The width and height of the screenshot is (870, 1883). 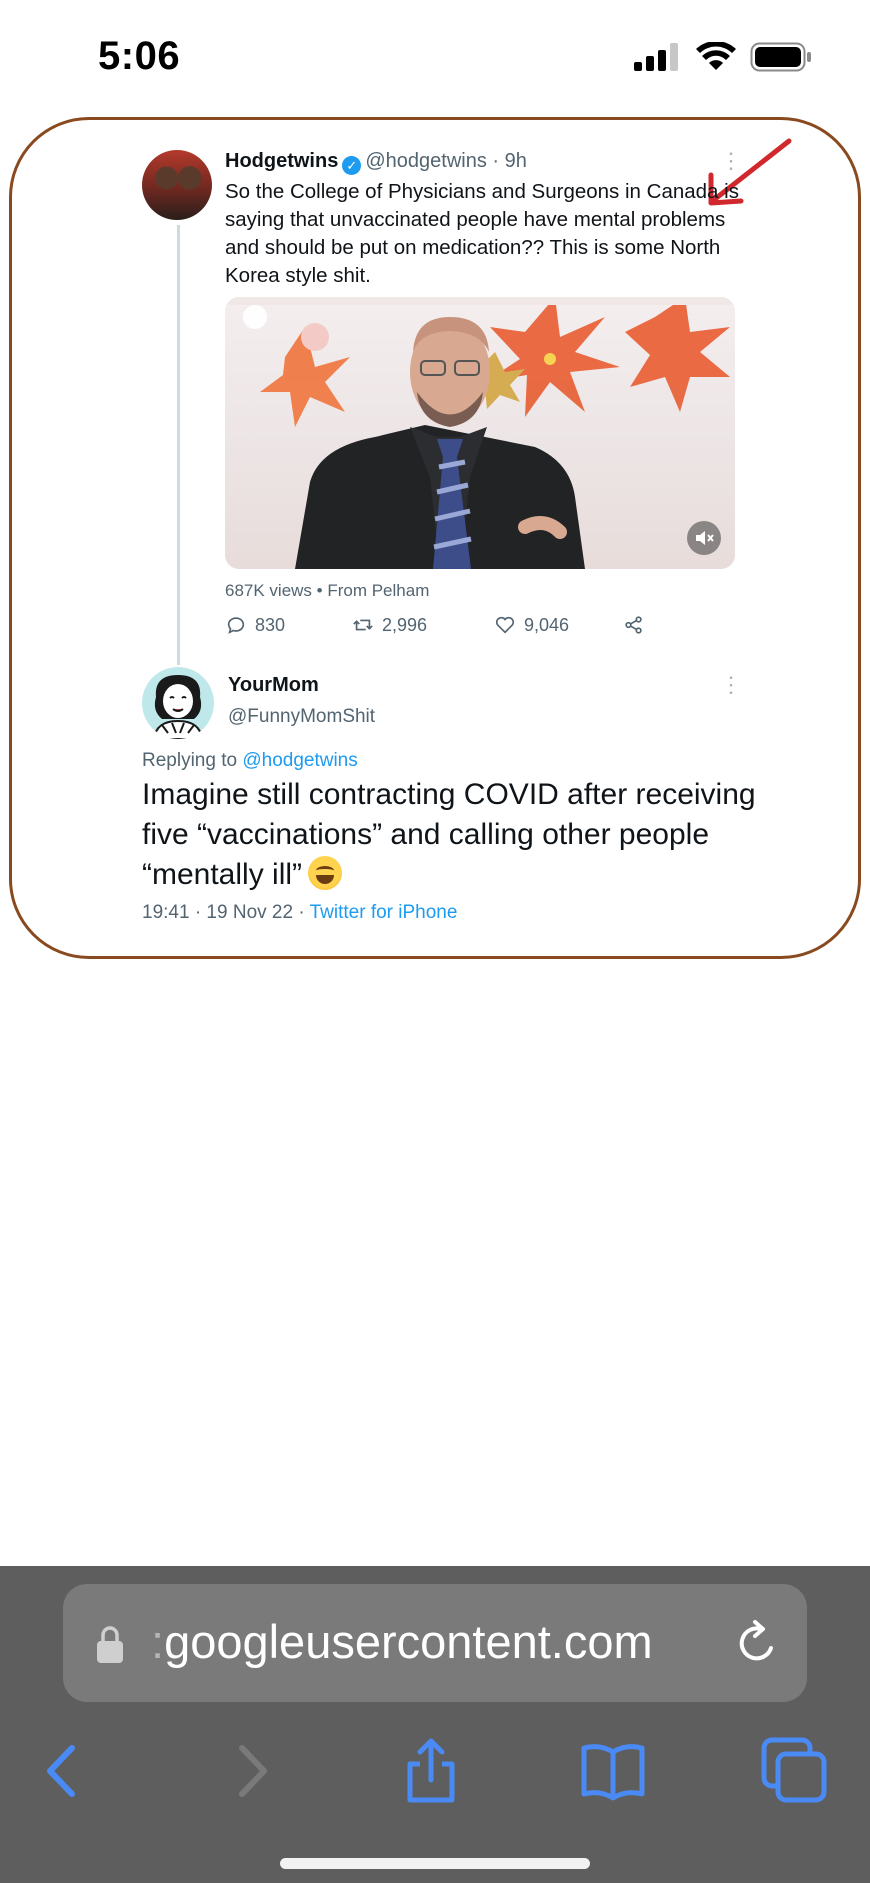 I want to click on battery-icon, so click(x=780, y=57).